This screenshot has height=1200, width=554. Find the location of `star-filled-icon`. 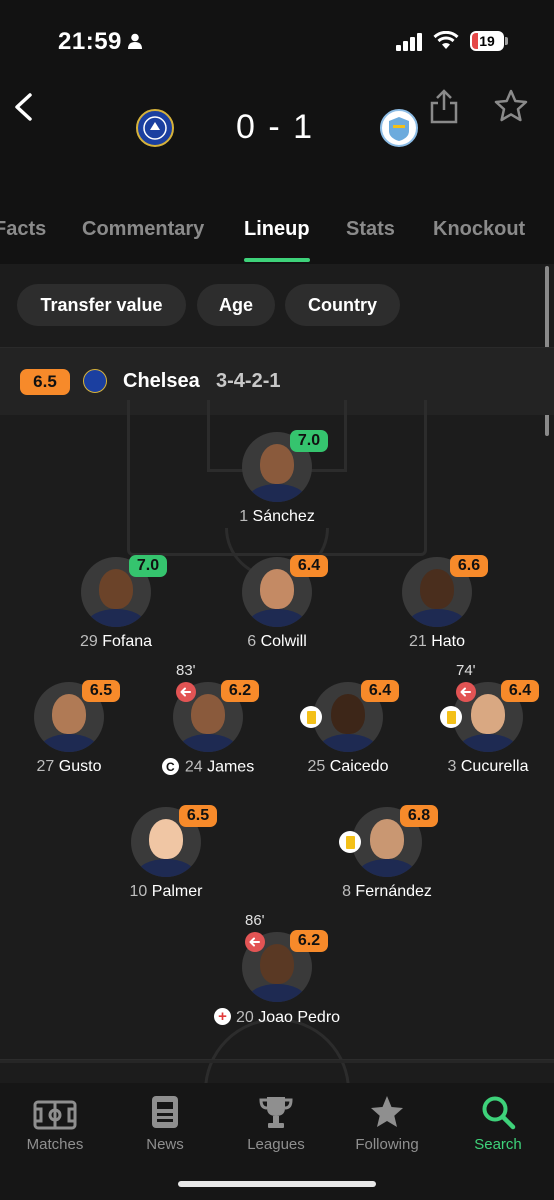

star-filled-icon is located at coordinates (387, 1111).